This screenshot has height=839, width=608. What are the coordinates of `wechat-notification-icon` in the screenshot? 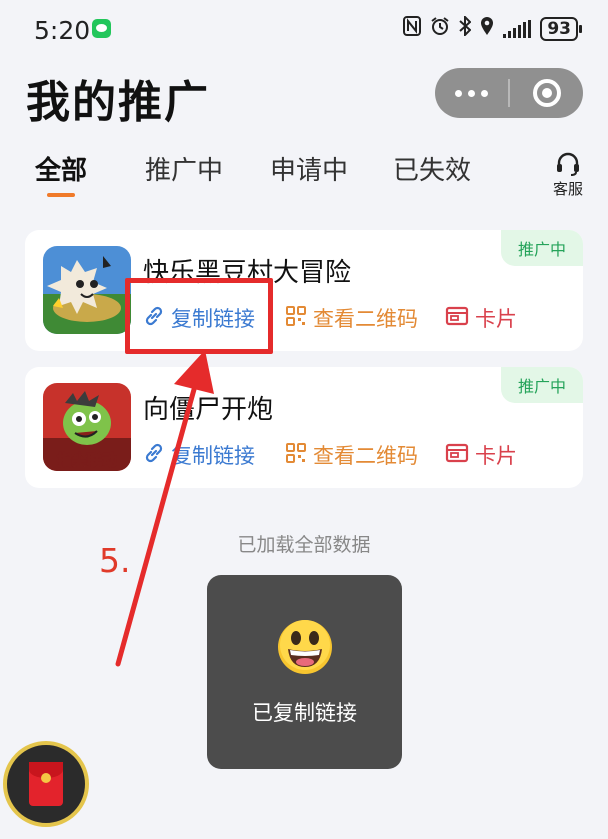 It's located at (101, 28).